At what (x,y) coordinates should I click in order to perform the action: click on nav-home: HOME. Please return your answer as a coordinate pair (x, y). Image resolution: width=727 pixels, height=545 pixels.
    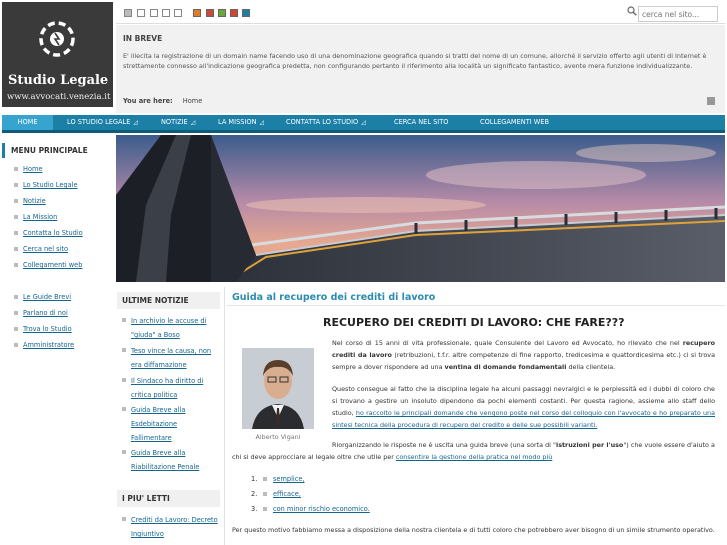
    Looking at the image, I should click on (27, 122).